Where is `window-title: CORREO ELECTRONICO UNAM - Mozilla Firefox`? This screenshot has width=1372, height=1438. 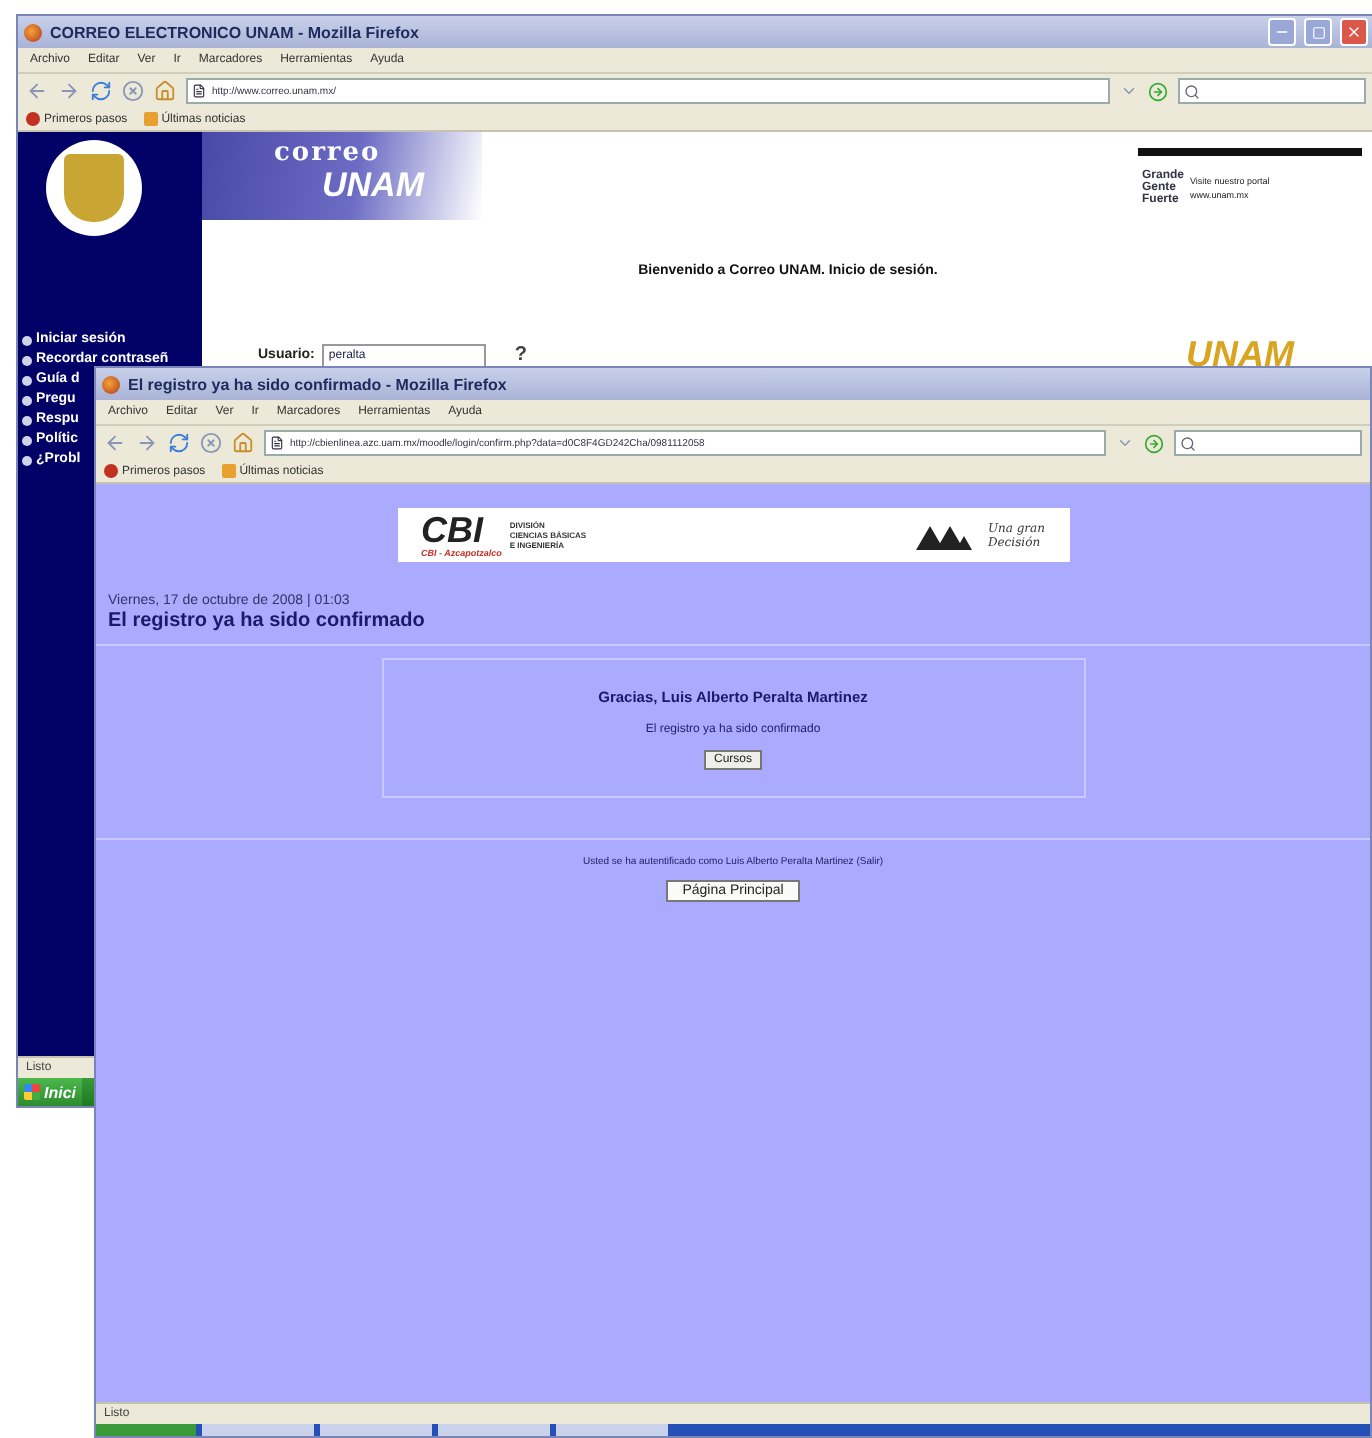 window-title: CORREO ELECTRONICO UNAM - Mozilla Firefox is located at coordinates (235, 32).